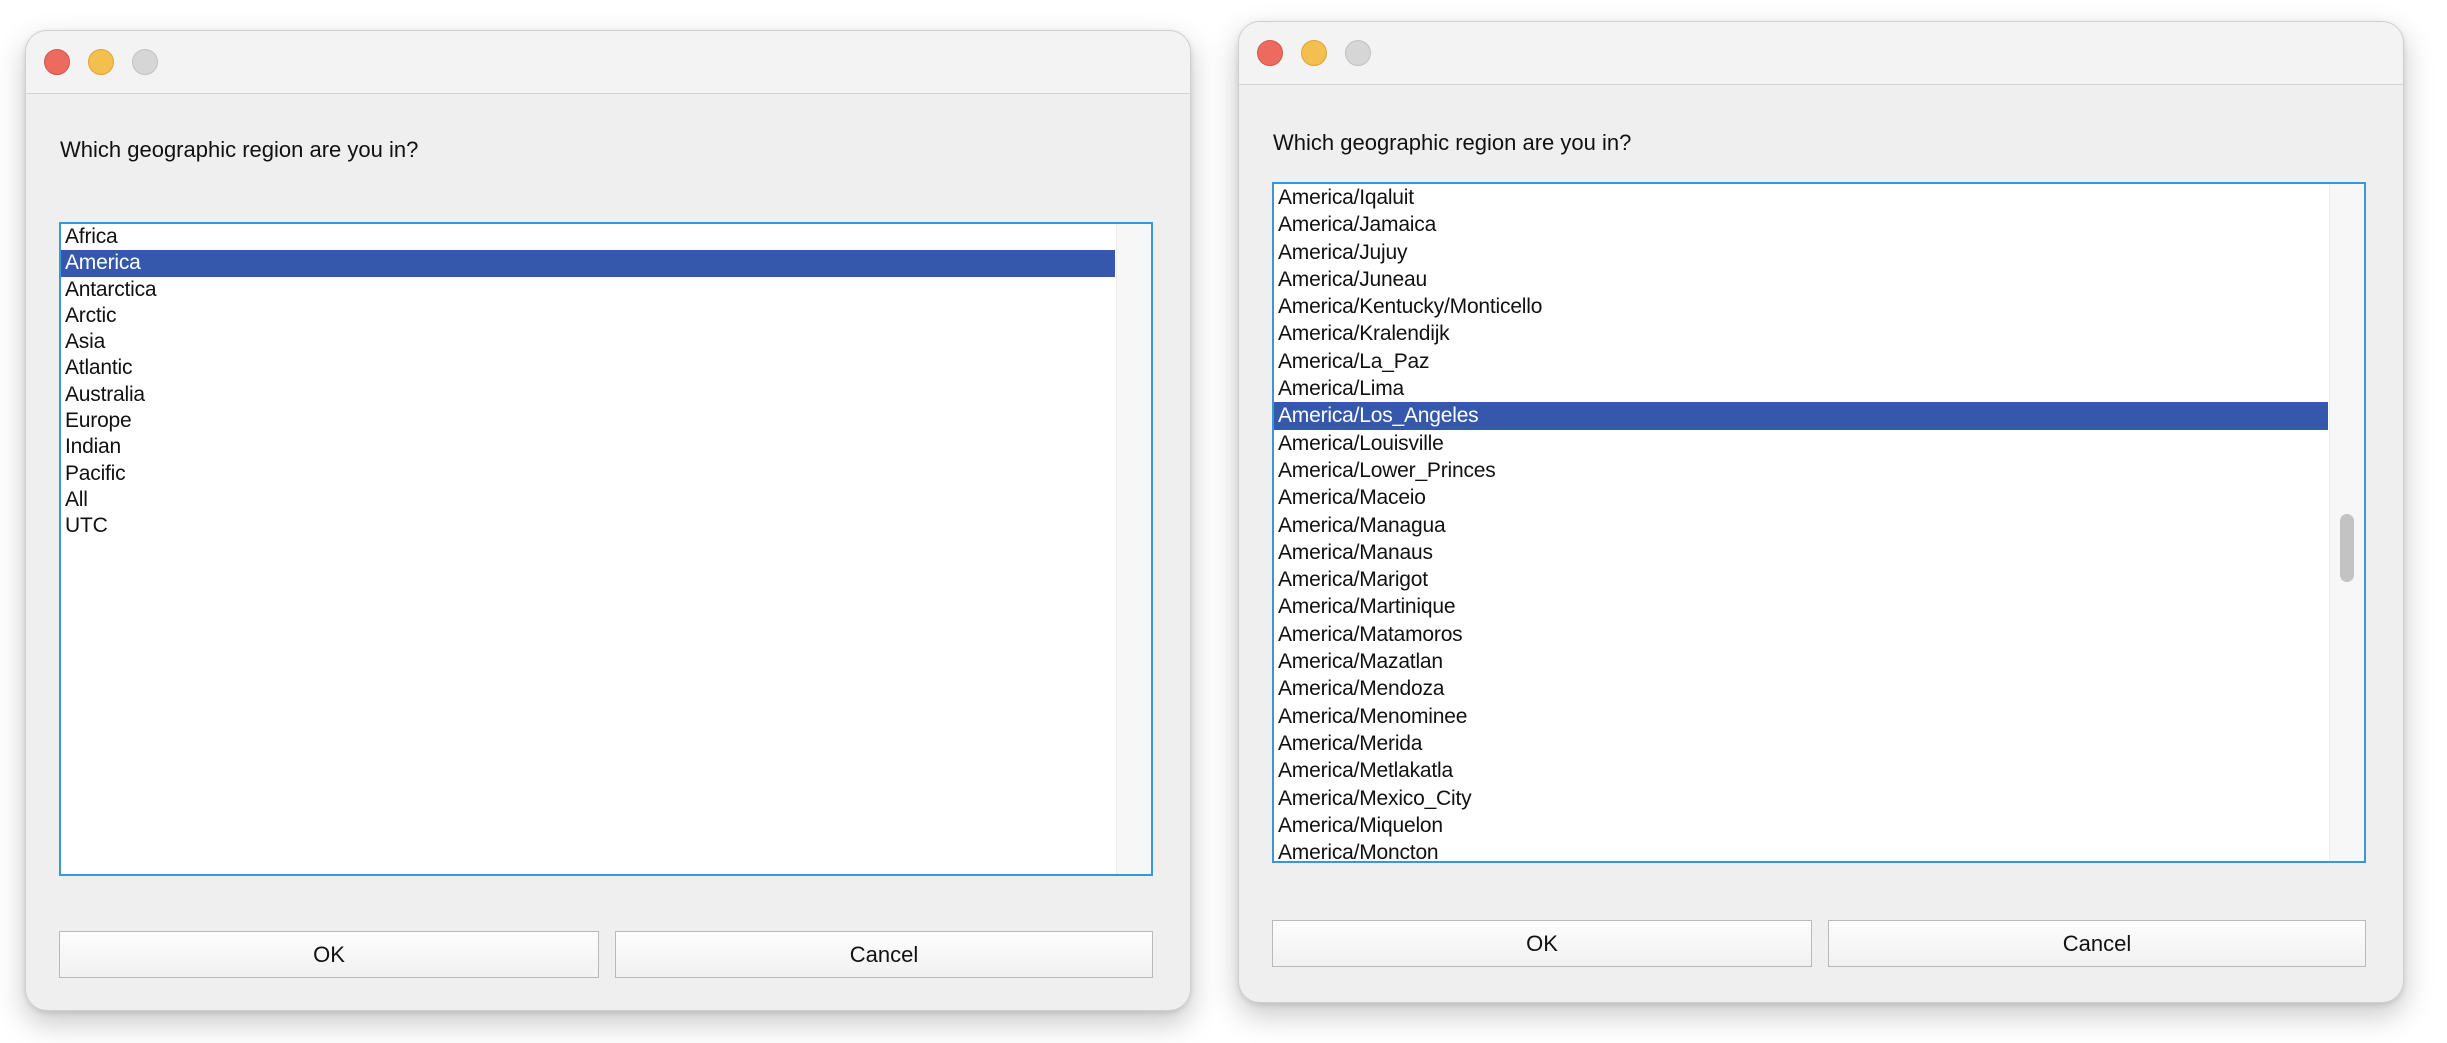 Image resolution: width=2447 pixels, height=1043 pixels. I want to click on list-item-selected: America/Los_Angeles, so click(1801, 416).